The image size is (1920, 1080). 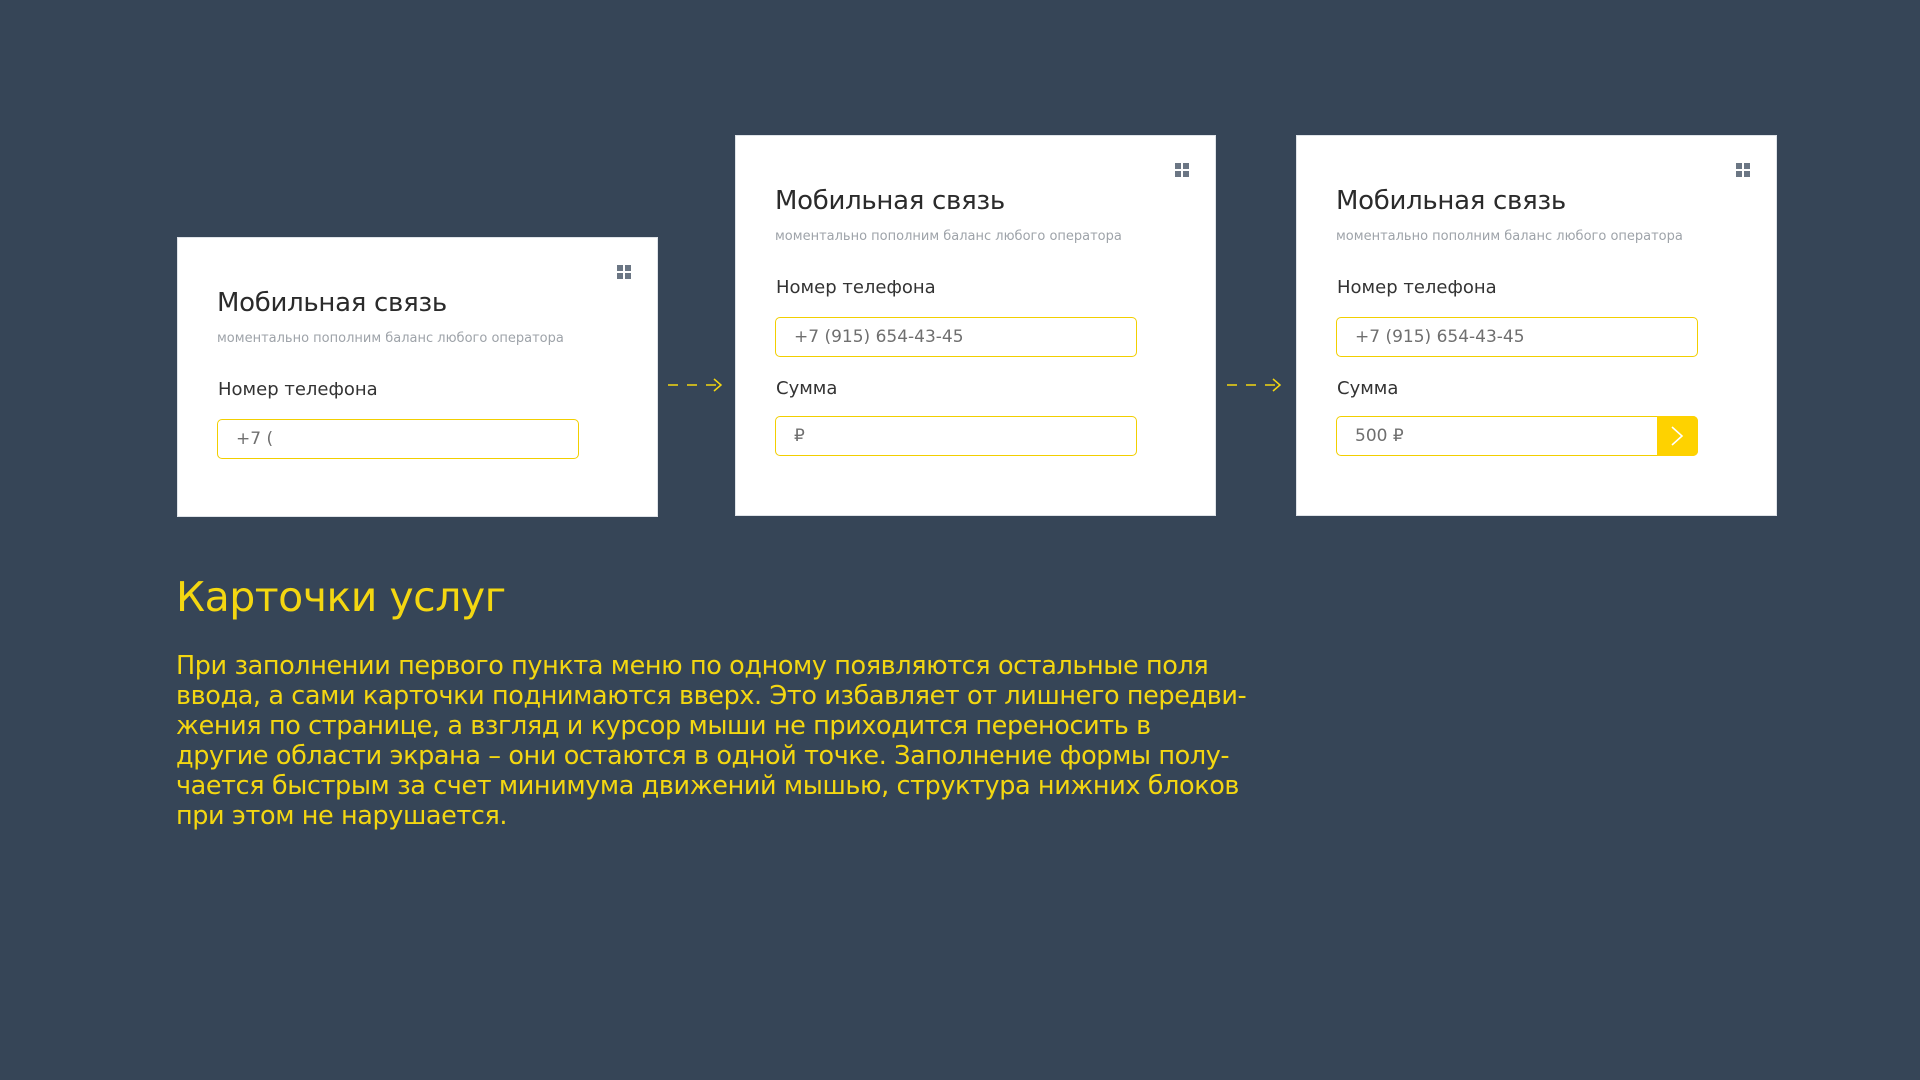 I want to click on sum-input-value: 500 ₽, so click(x=1379, y=436).